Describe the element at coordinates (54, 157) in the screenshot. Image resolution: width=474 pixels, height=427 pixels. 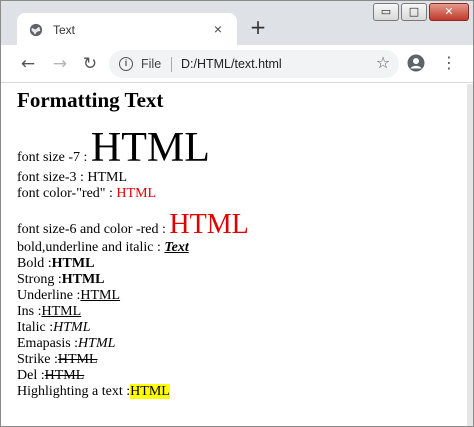
I see `row-label: font size -7 :` at that location.